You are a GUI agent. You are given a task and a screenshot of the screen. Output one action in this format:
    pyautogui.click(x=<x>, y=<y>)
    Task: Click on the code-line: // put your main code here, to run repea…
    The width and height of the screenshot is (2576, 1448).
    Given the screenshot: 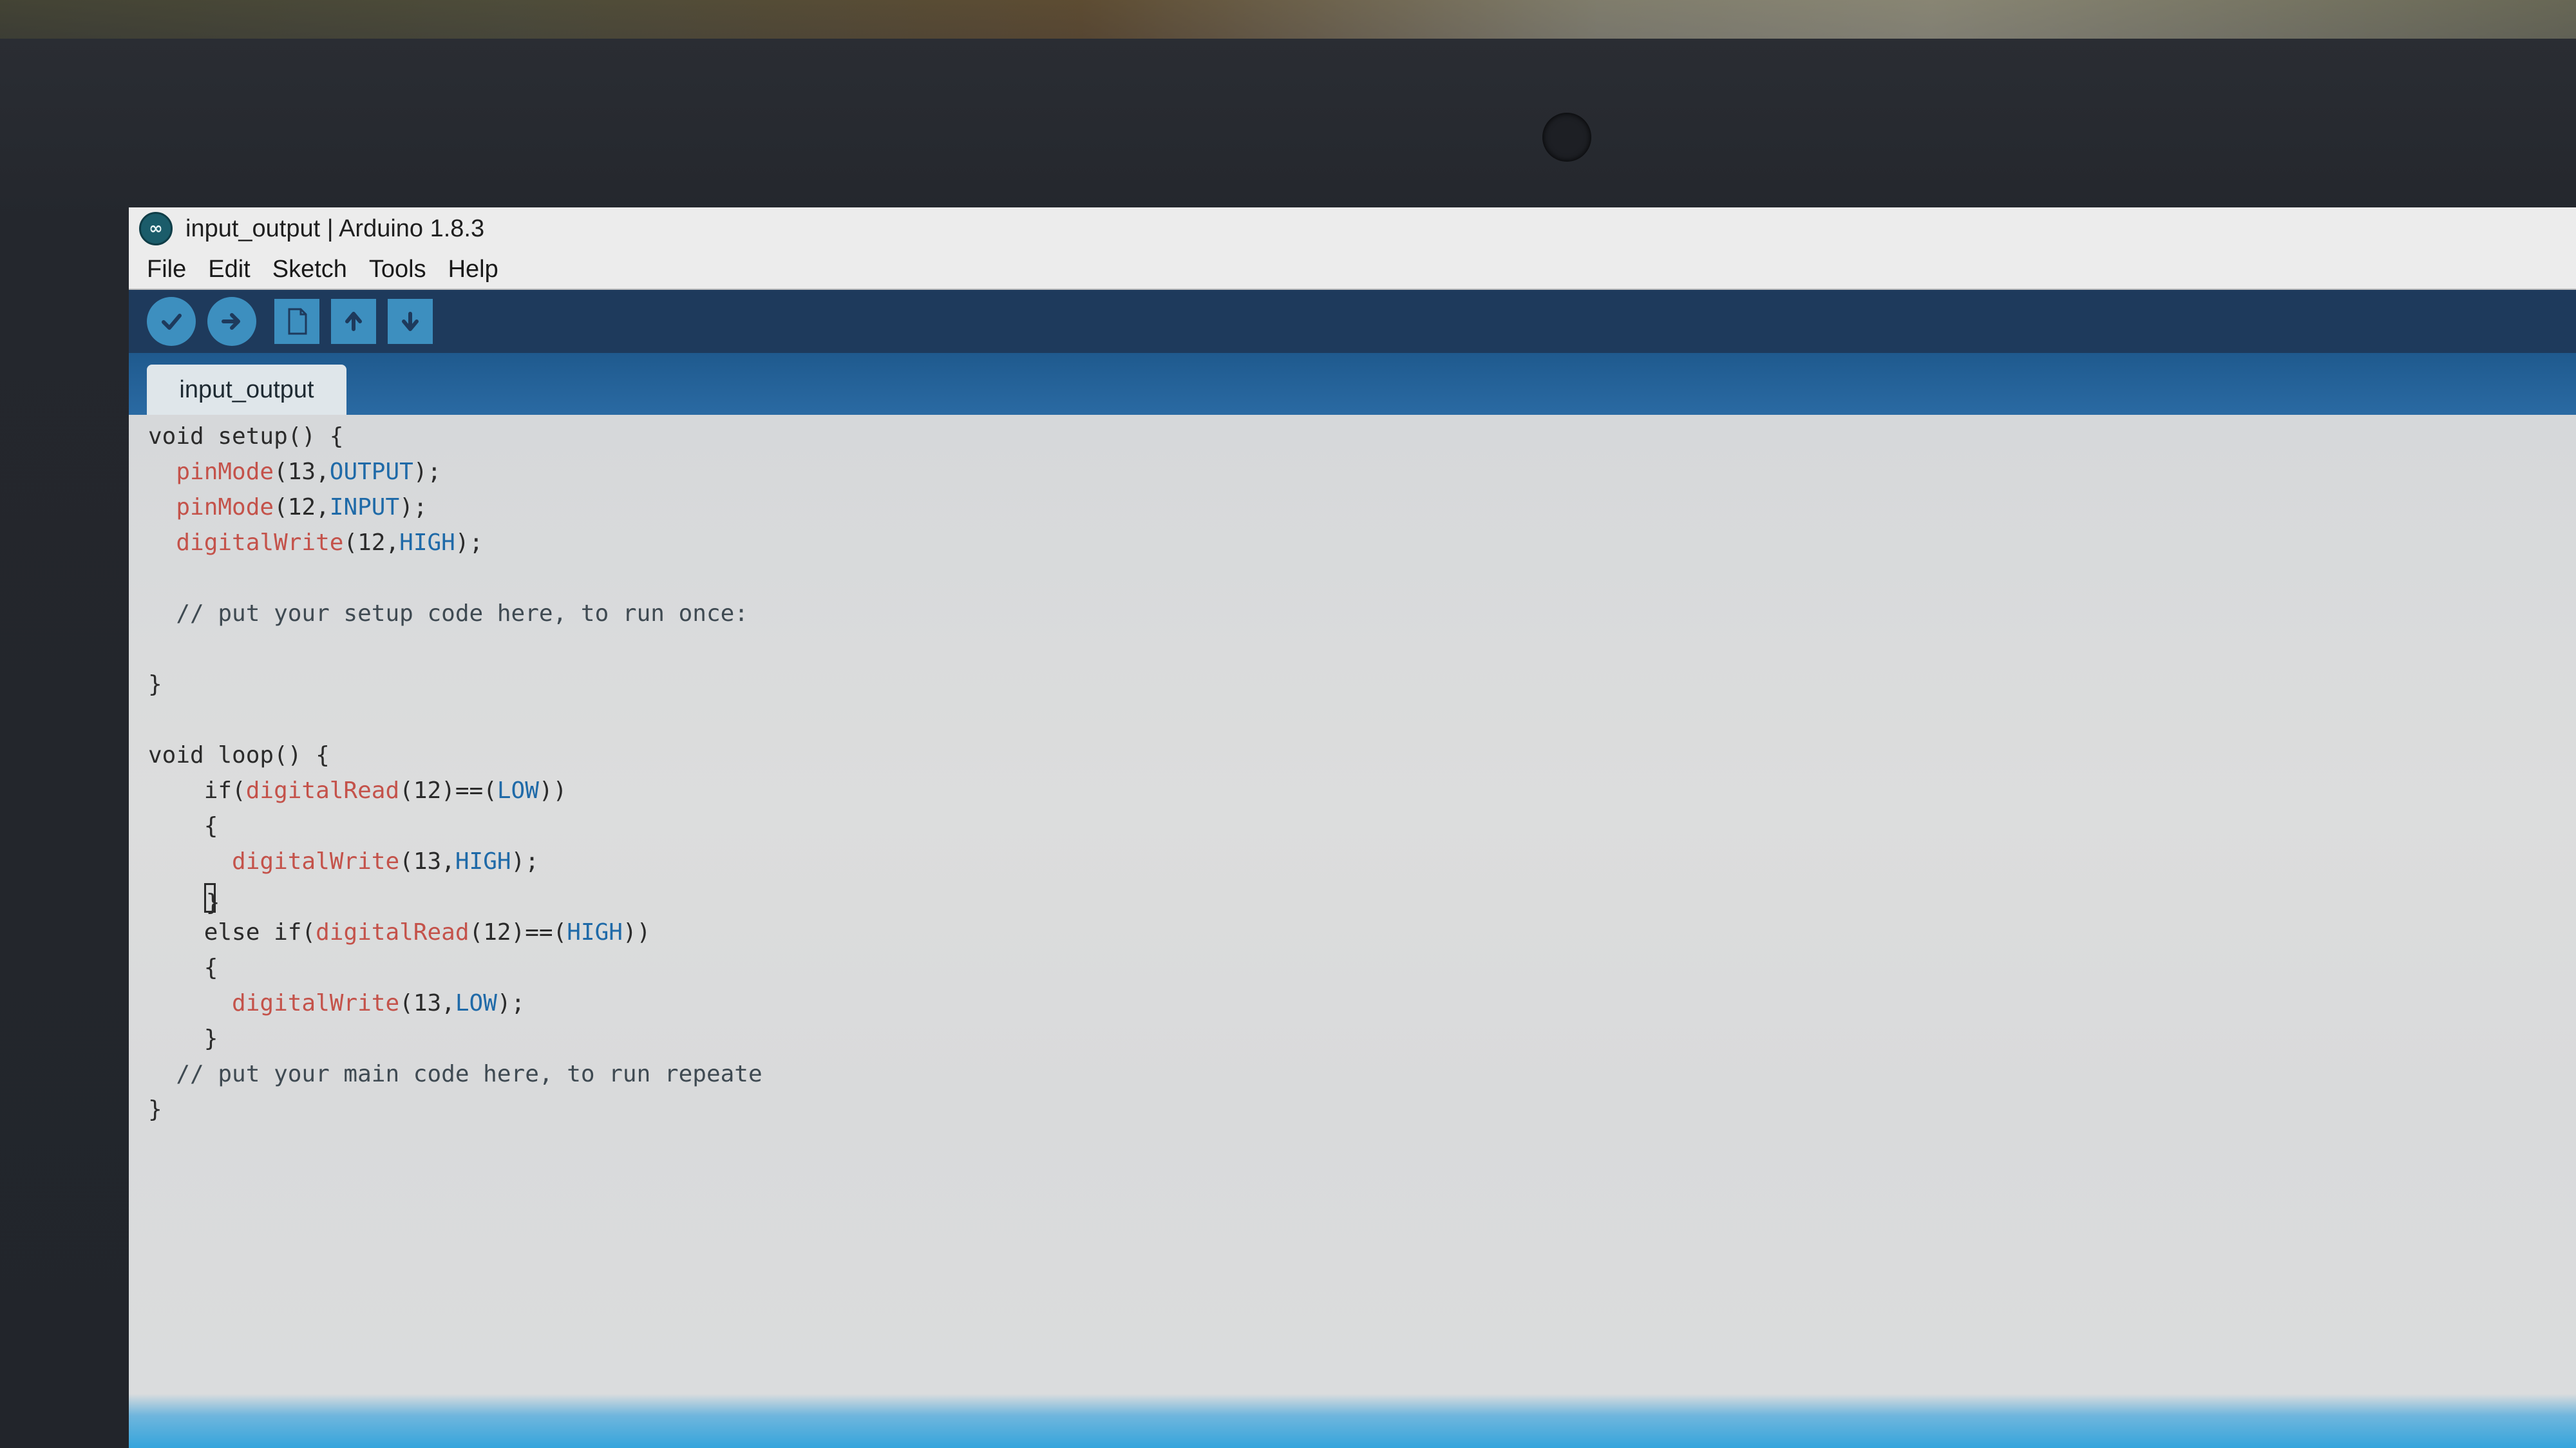 What is the action you would take?
    pyautogui.click(x=455, y=1074)
    